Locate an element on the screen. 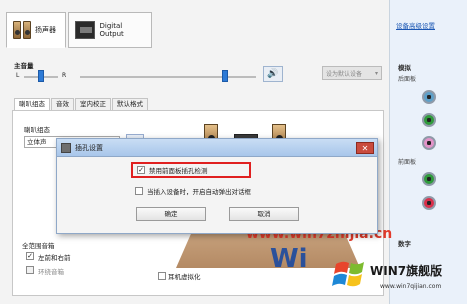  jack-line-in-icon is located at coordinates (429, 97).